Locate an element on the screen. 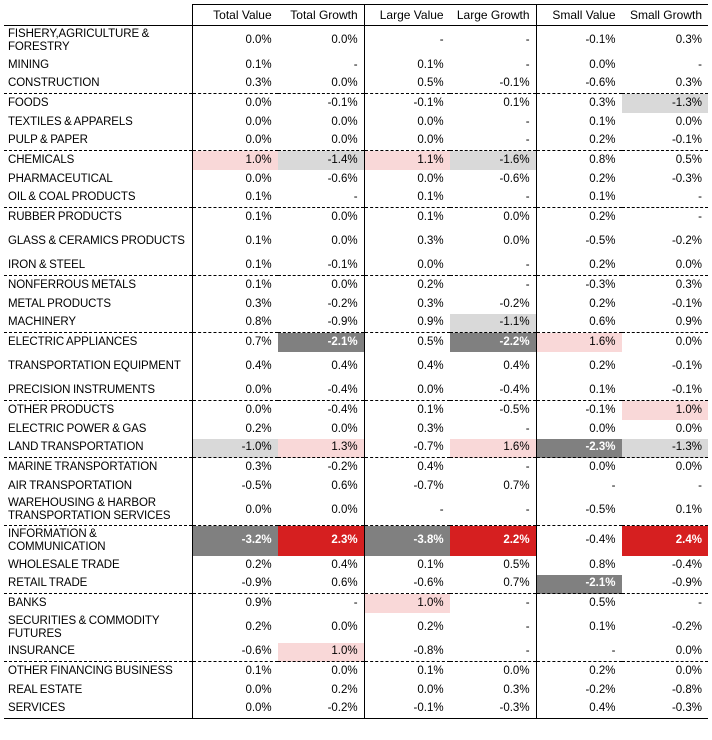  cell-total_growth: - is located at coordinates (321, 198).